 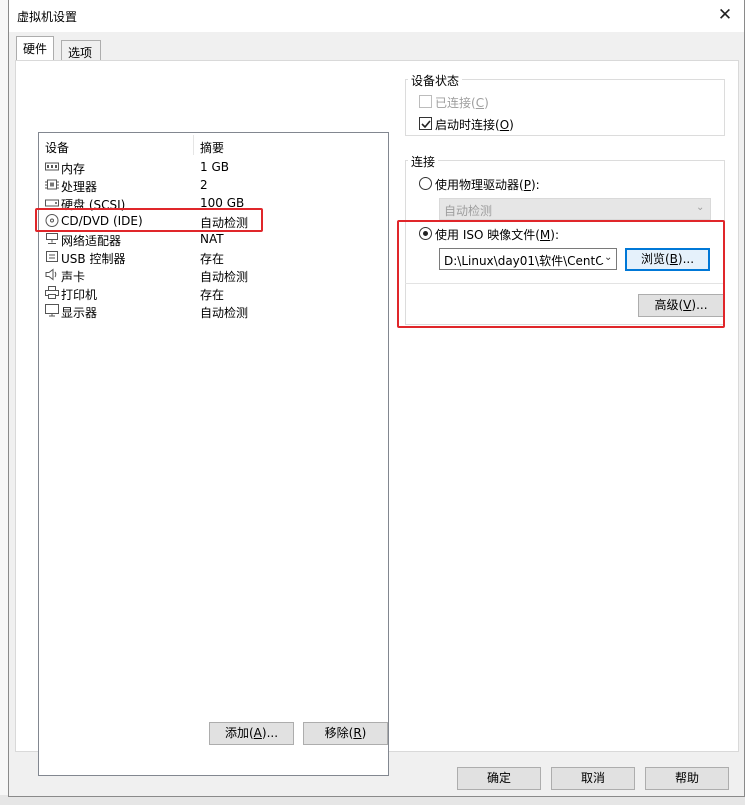 I want to click on usb-icon, so click(x=52, y=256).